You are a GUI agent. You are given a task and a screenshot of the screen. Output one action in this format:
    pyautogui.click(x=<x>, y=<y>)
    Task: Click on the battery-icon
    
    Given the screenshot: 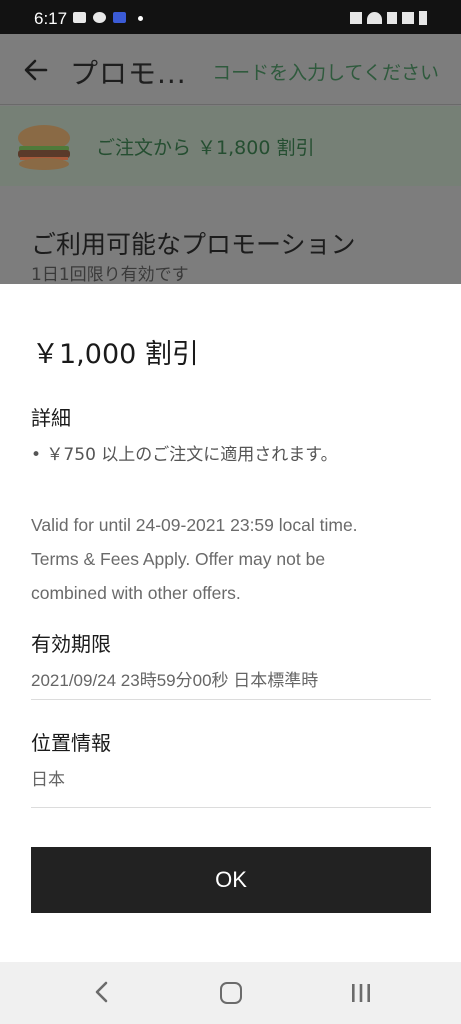 What is the action you would take?
    pyautogui.click(x=423, y=18)
    